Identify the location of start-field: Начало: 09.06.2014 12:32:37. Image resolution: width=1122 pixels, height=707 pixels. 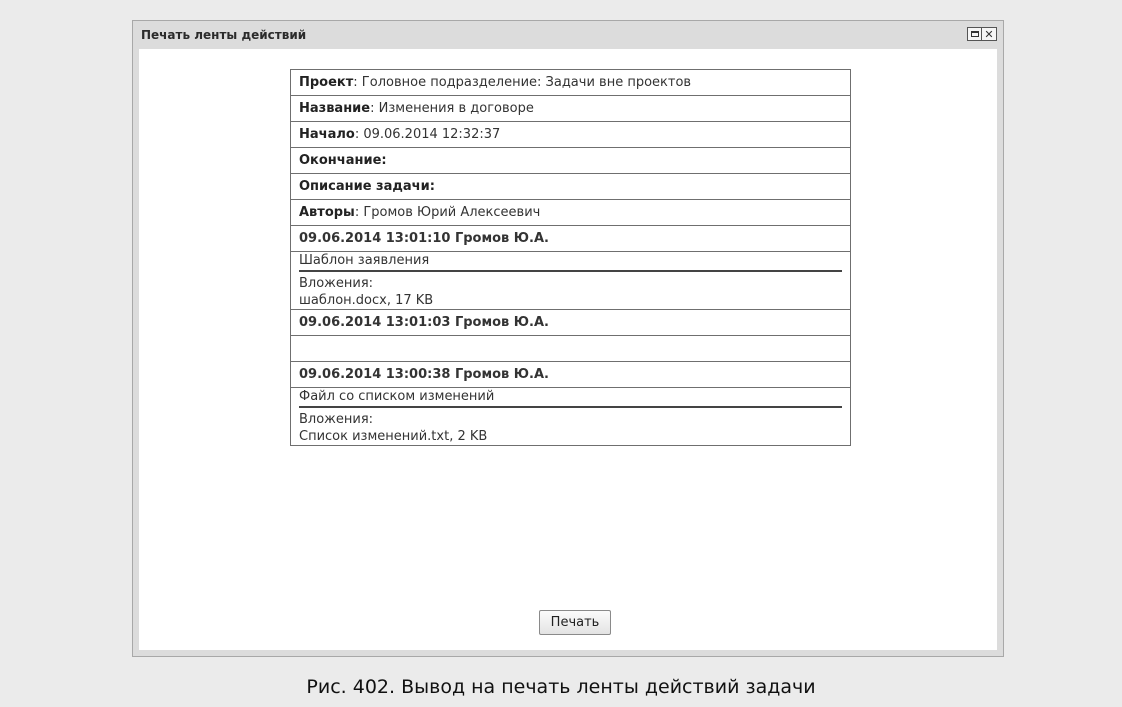
(570, 134).